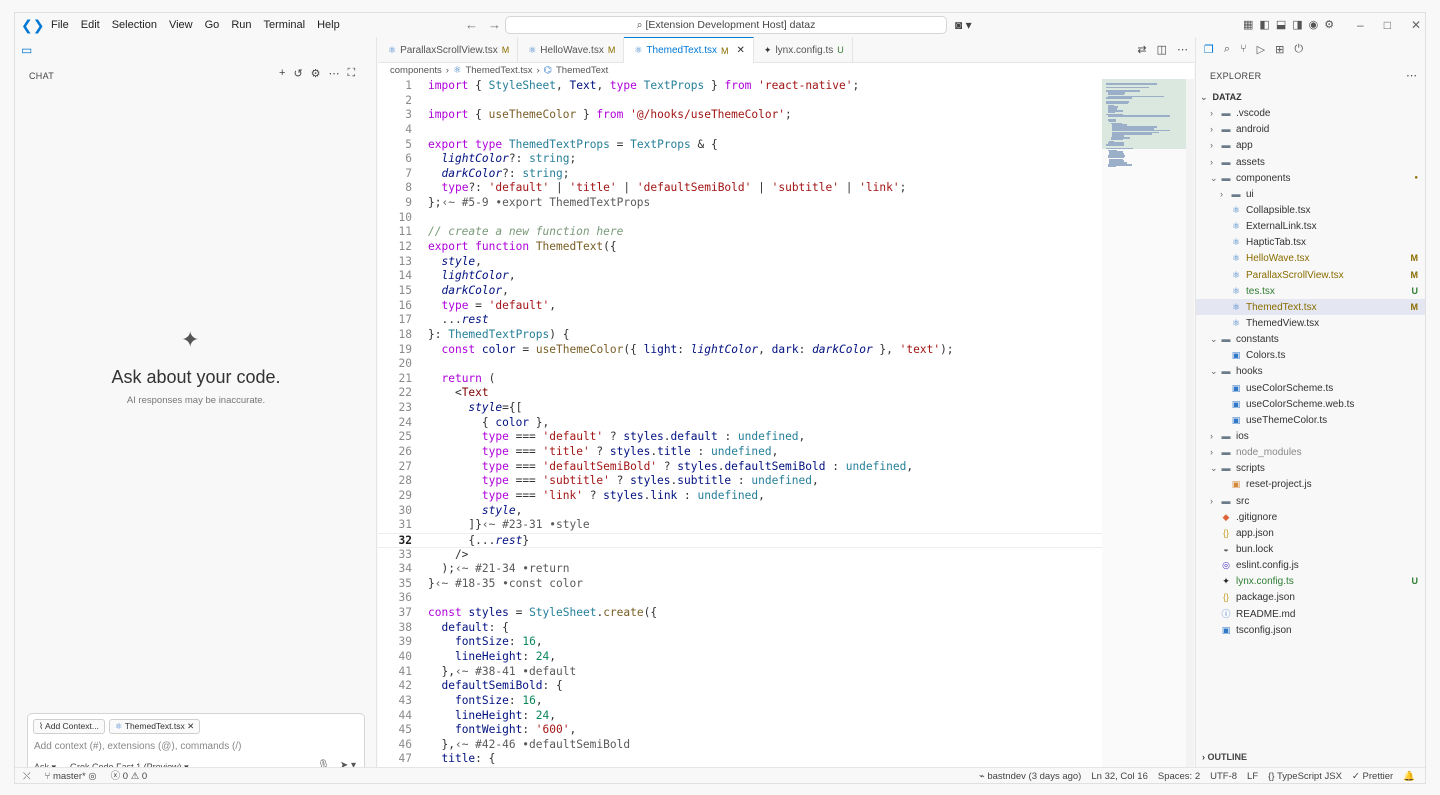 Image resolution: width=1440 pixels, height=795 pixels. What do you see at coordinates (740, 203) in the screenshot?
I see `code-line: 9};‹~ #5-9 •export ThemedTextProps` at bounding box center [740, 203].